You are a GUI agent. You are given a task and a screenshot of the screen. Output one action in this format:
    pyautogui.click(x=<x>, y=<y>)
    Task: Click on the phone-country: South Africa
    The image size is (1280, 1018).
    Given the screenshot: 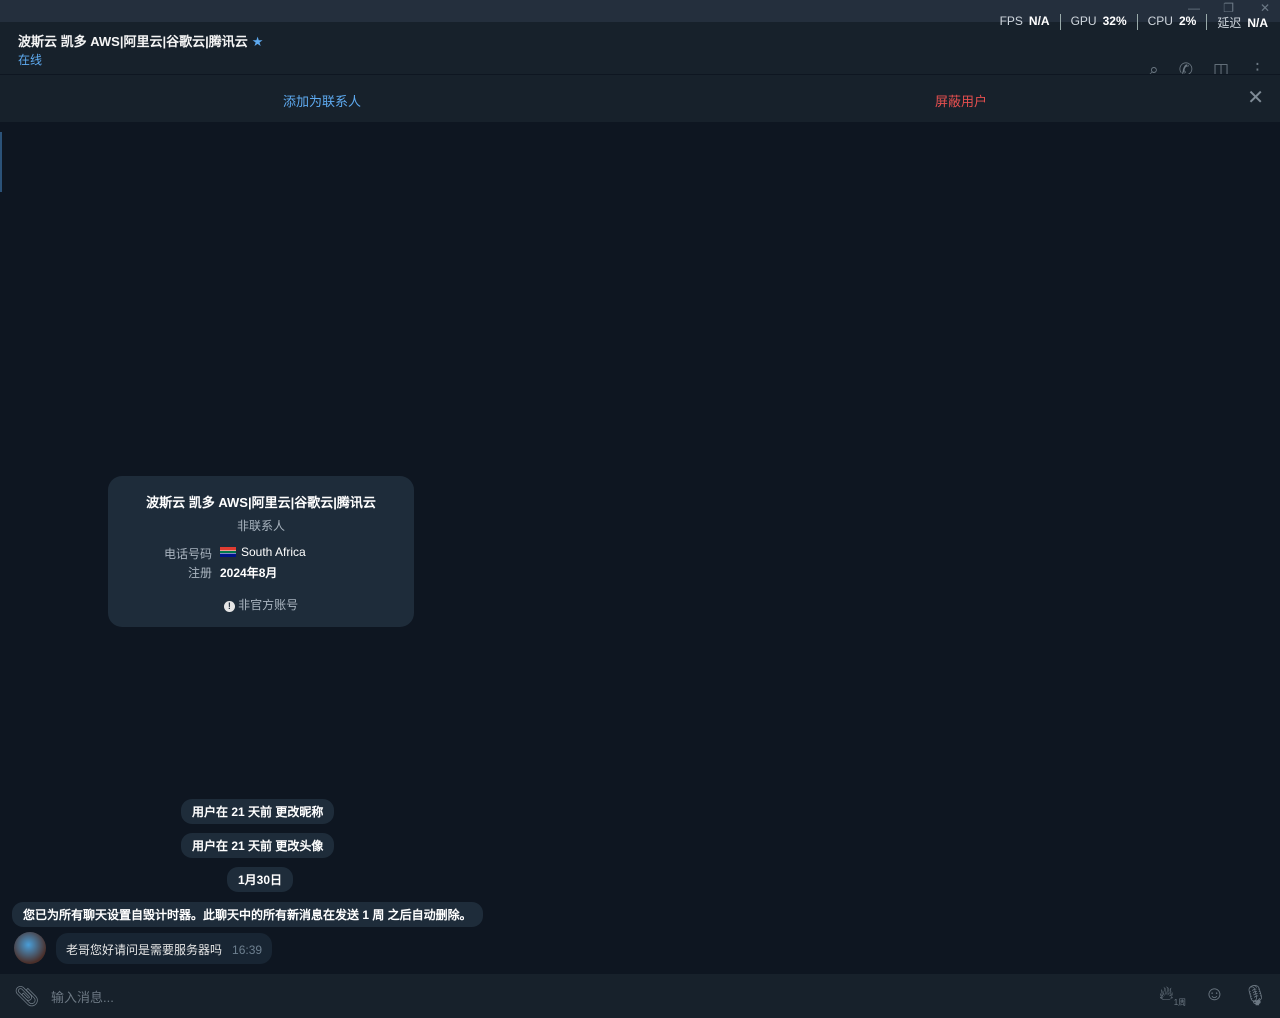 What is the action you would take?
    pyautogui.click(x=273, y=552)
    